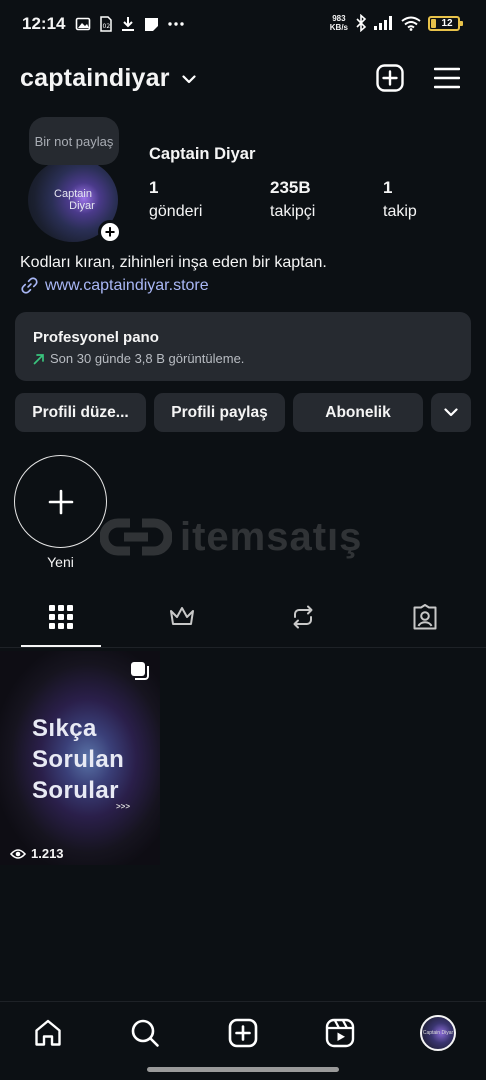 Image resolution: width=486 pixels, height=1080 pixels. I want to click on nav-create, so click(243, 1033).